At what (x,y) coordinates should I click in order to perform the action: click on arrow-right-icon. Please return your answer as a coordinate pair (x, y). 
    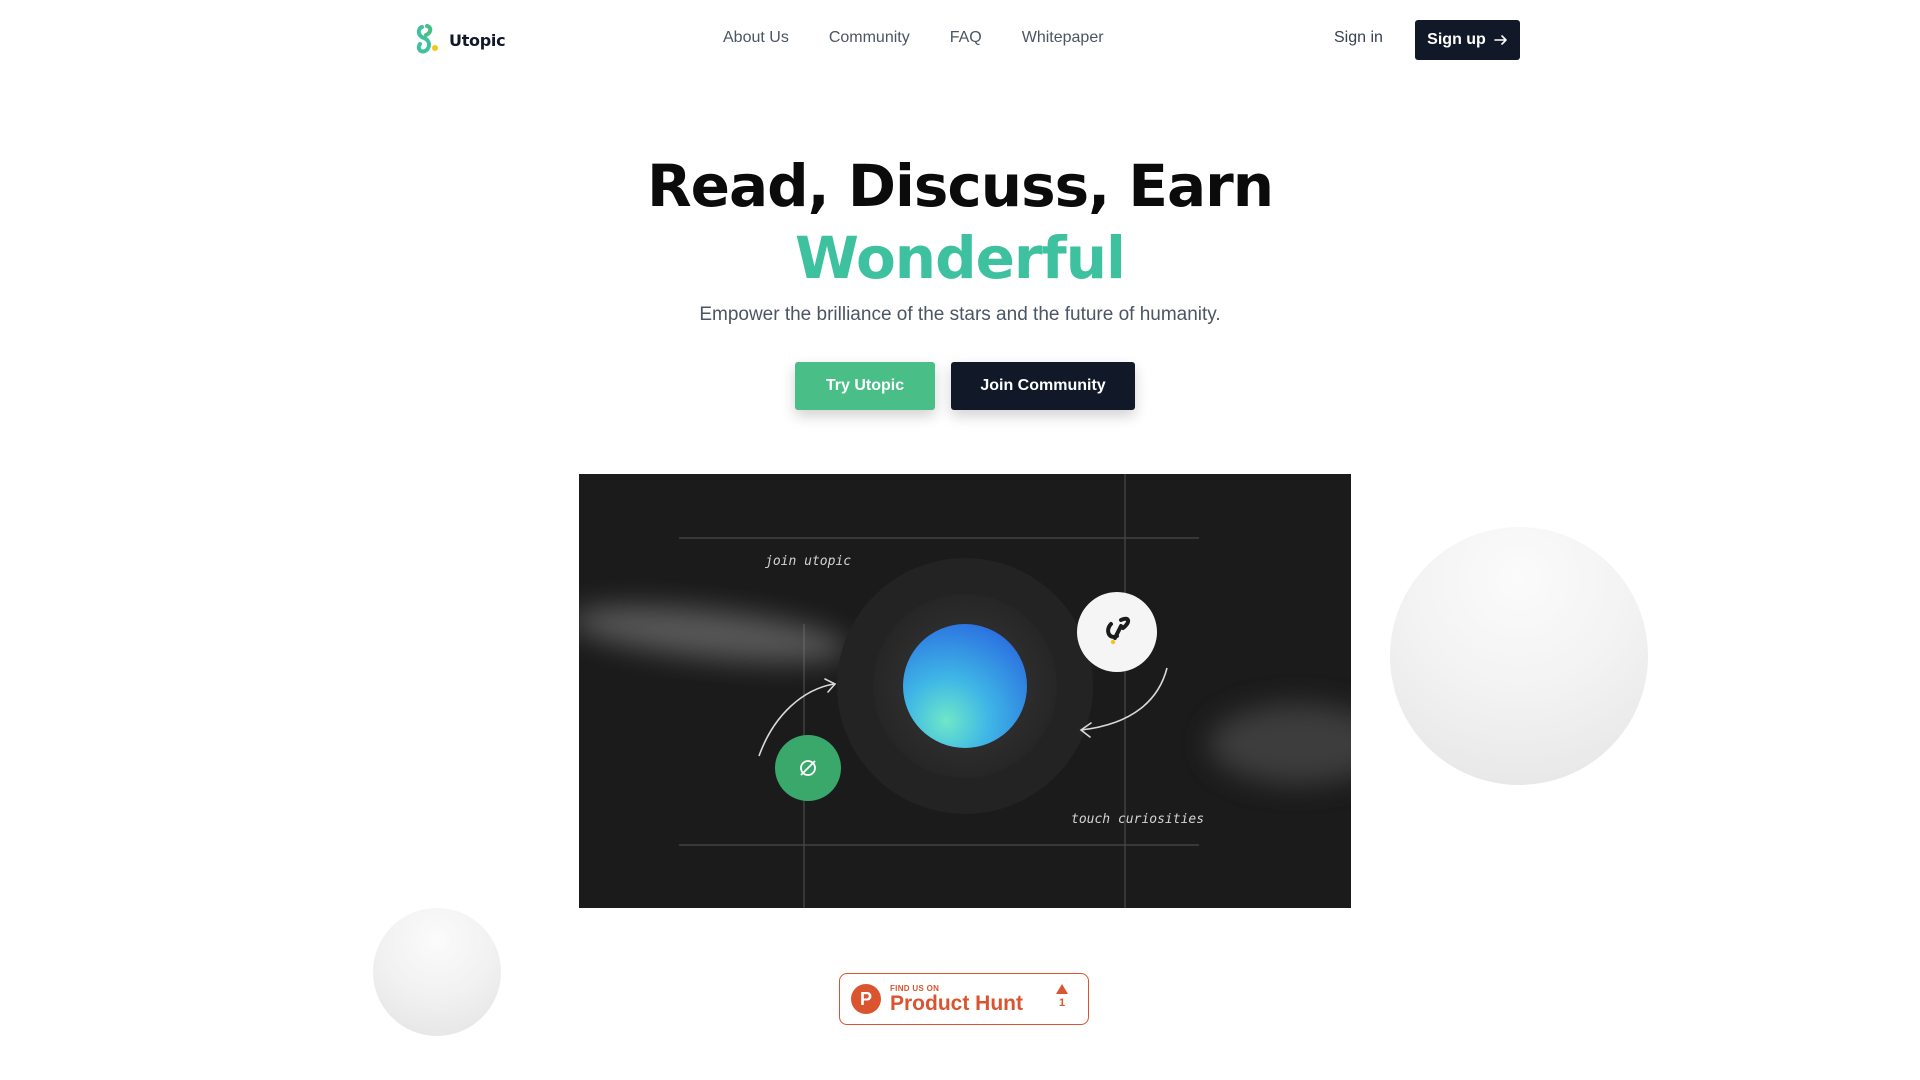
    Looking at the image, I should click on (1500, 40).